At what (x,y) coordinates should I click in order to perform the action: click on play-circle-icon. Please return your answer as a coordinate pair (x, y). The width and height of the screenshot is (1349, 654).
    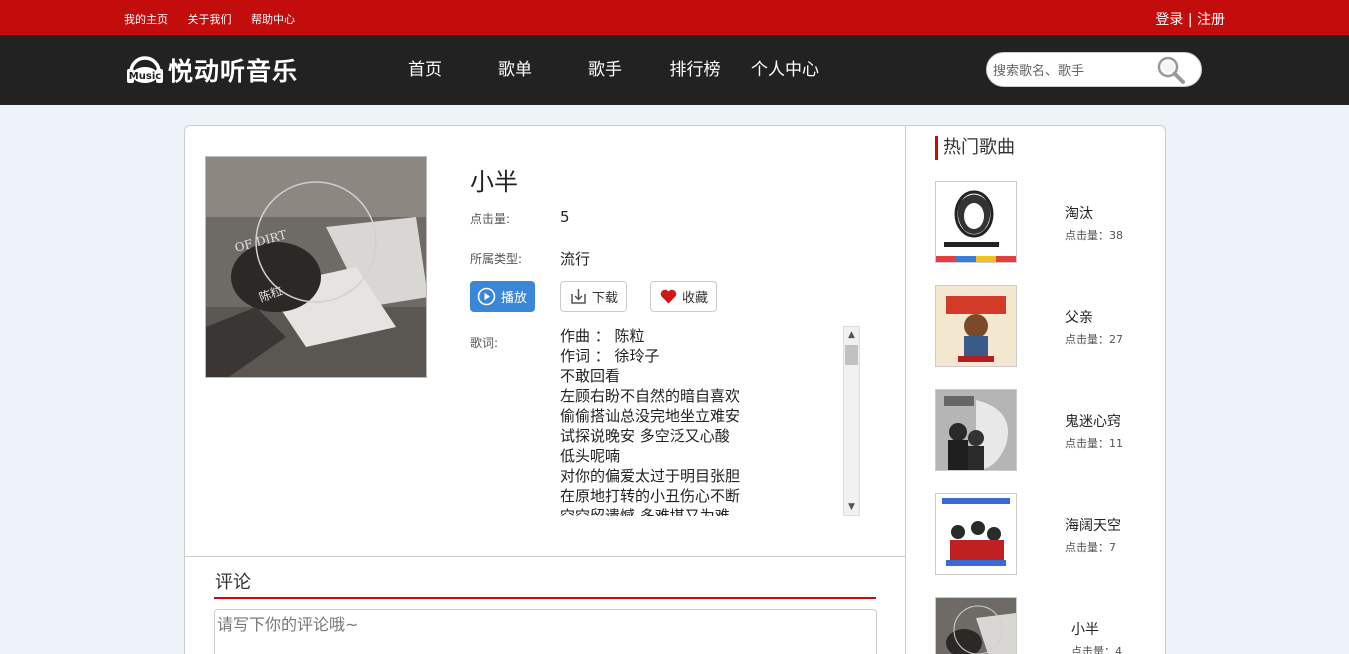
    Looking at the image, I should click on (486, 296).